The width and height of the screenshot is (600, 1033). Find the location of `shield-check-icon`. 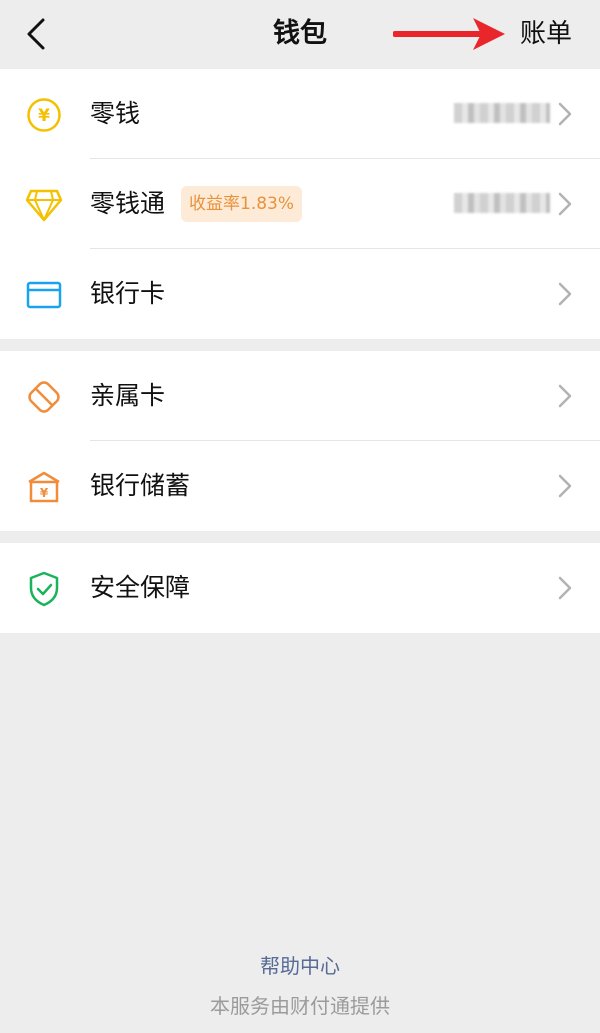

shield-check-icon is located at coordinates (44, 589).